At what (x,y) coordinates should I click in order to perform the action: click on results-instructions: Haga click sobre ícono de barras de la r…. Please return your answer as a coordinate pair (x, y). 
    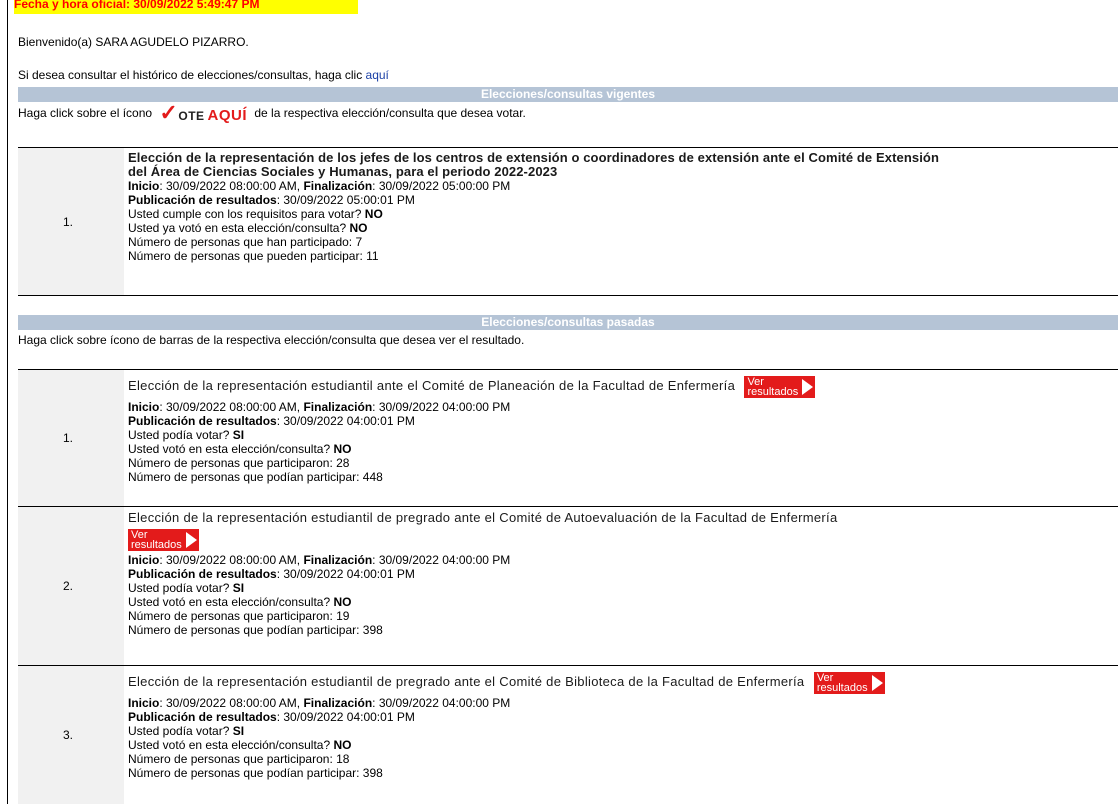
    Looking at the image, I should click on (271, 340).